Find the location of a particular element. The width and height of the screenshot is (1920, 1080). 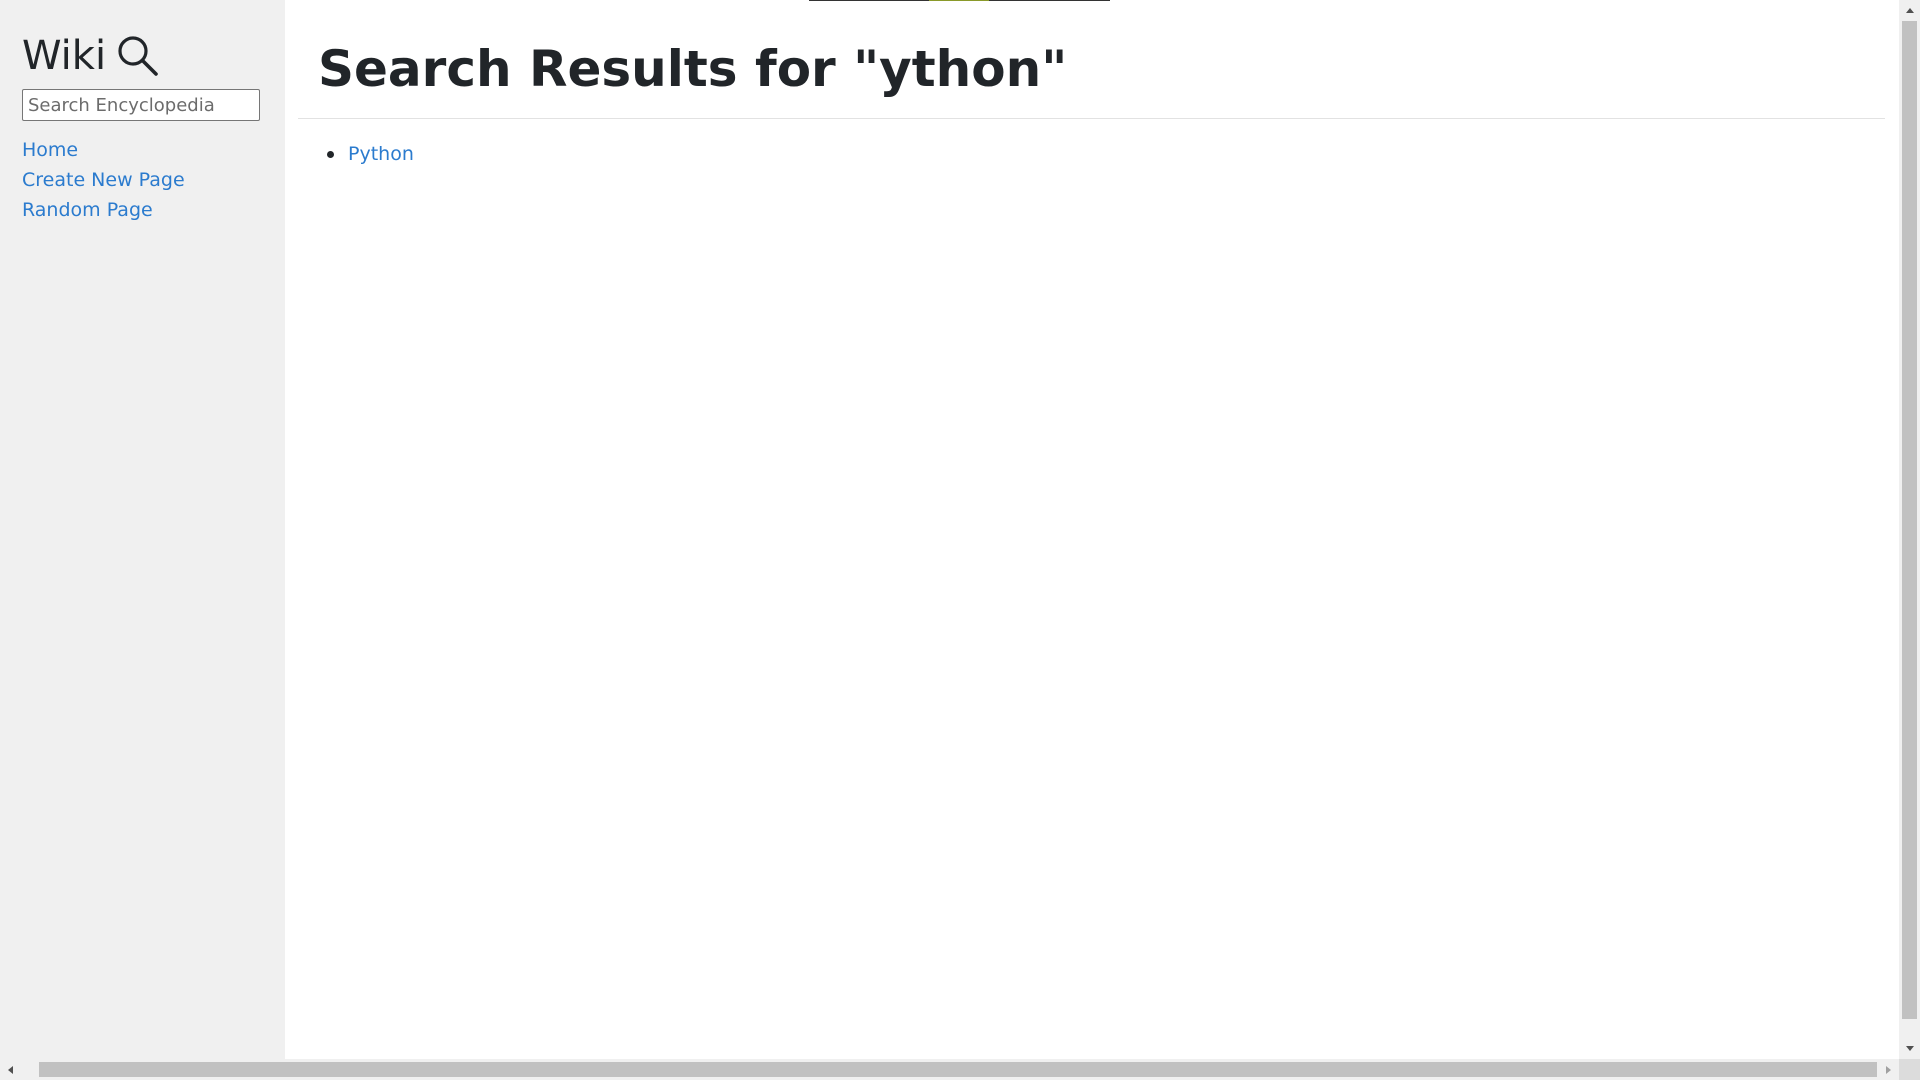

sidebar-nav: Home Create New Page Random Page is located at coordinates (103, 180).